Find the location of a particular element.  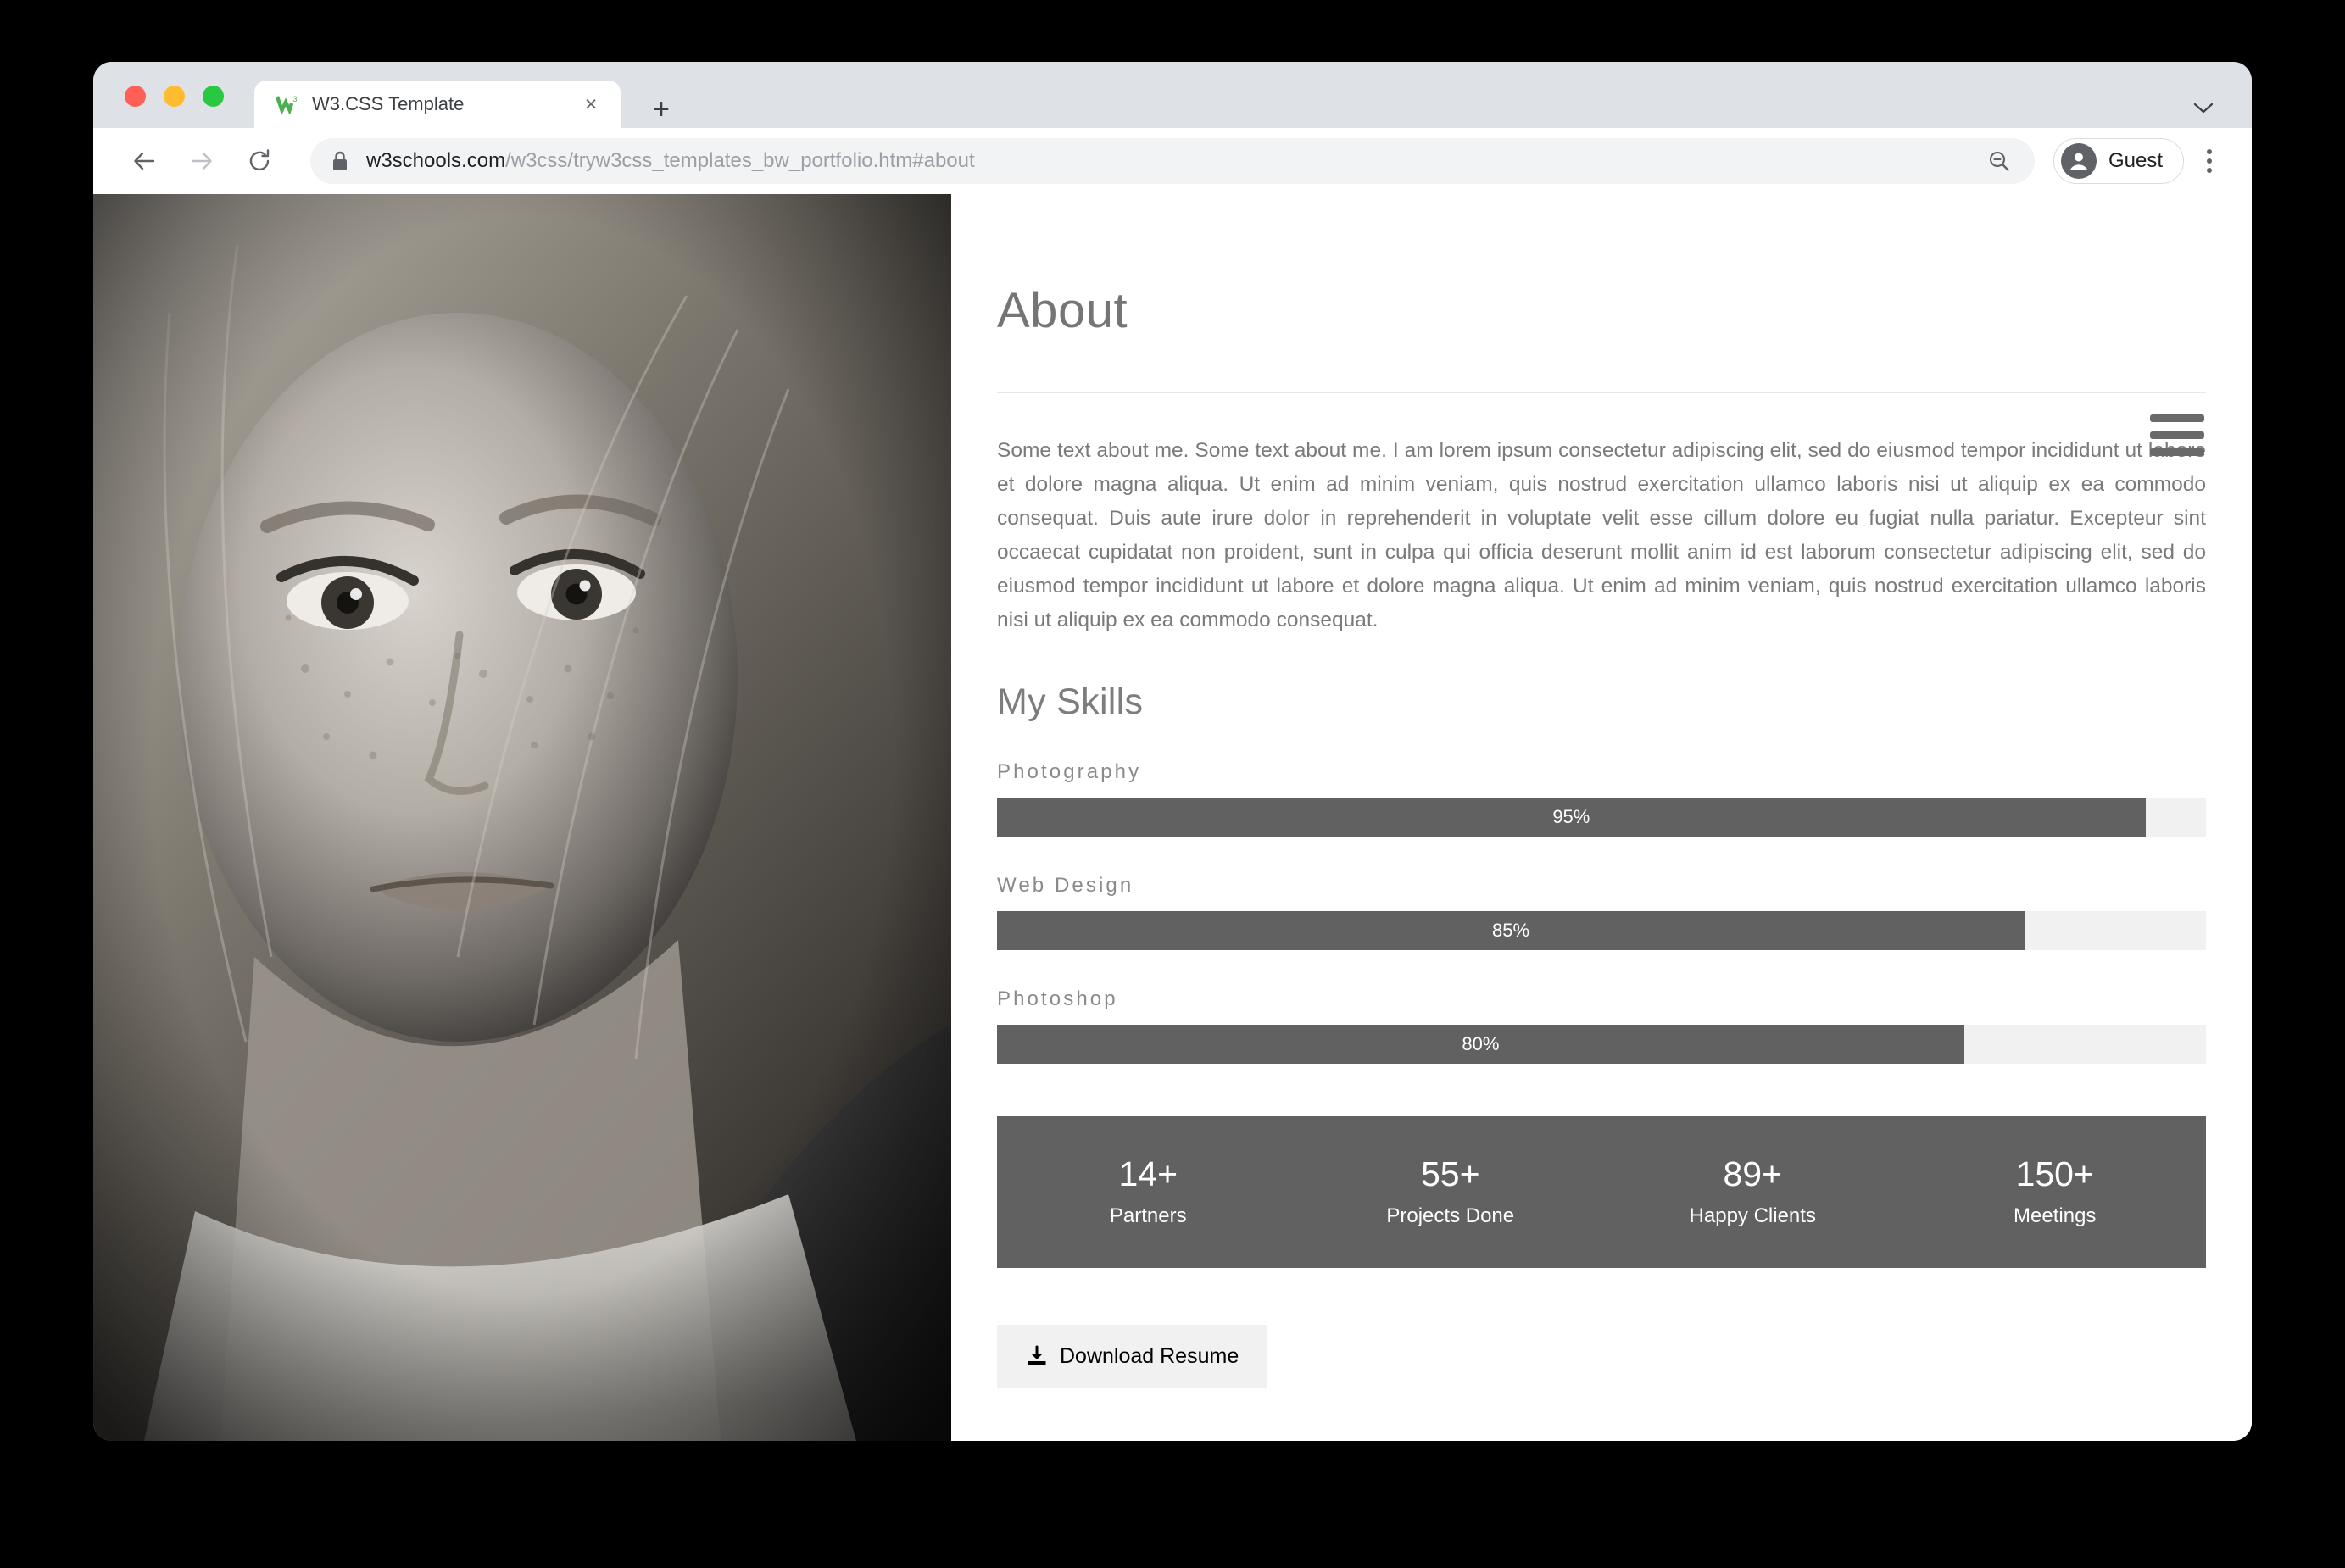

new-tab-button: + is located at coordinates (661, 109).